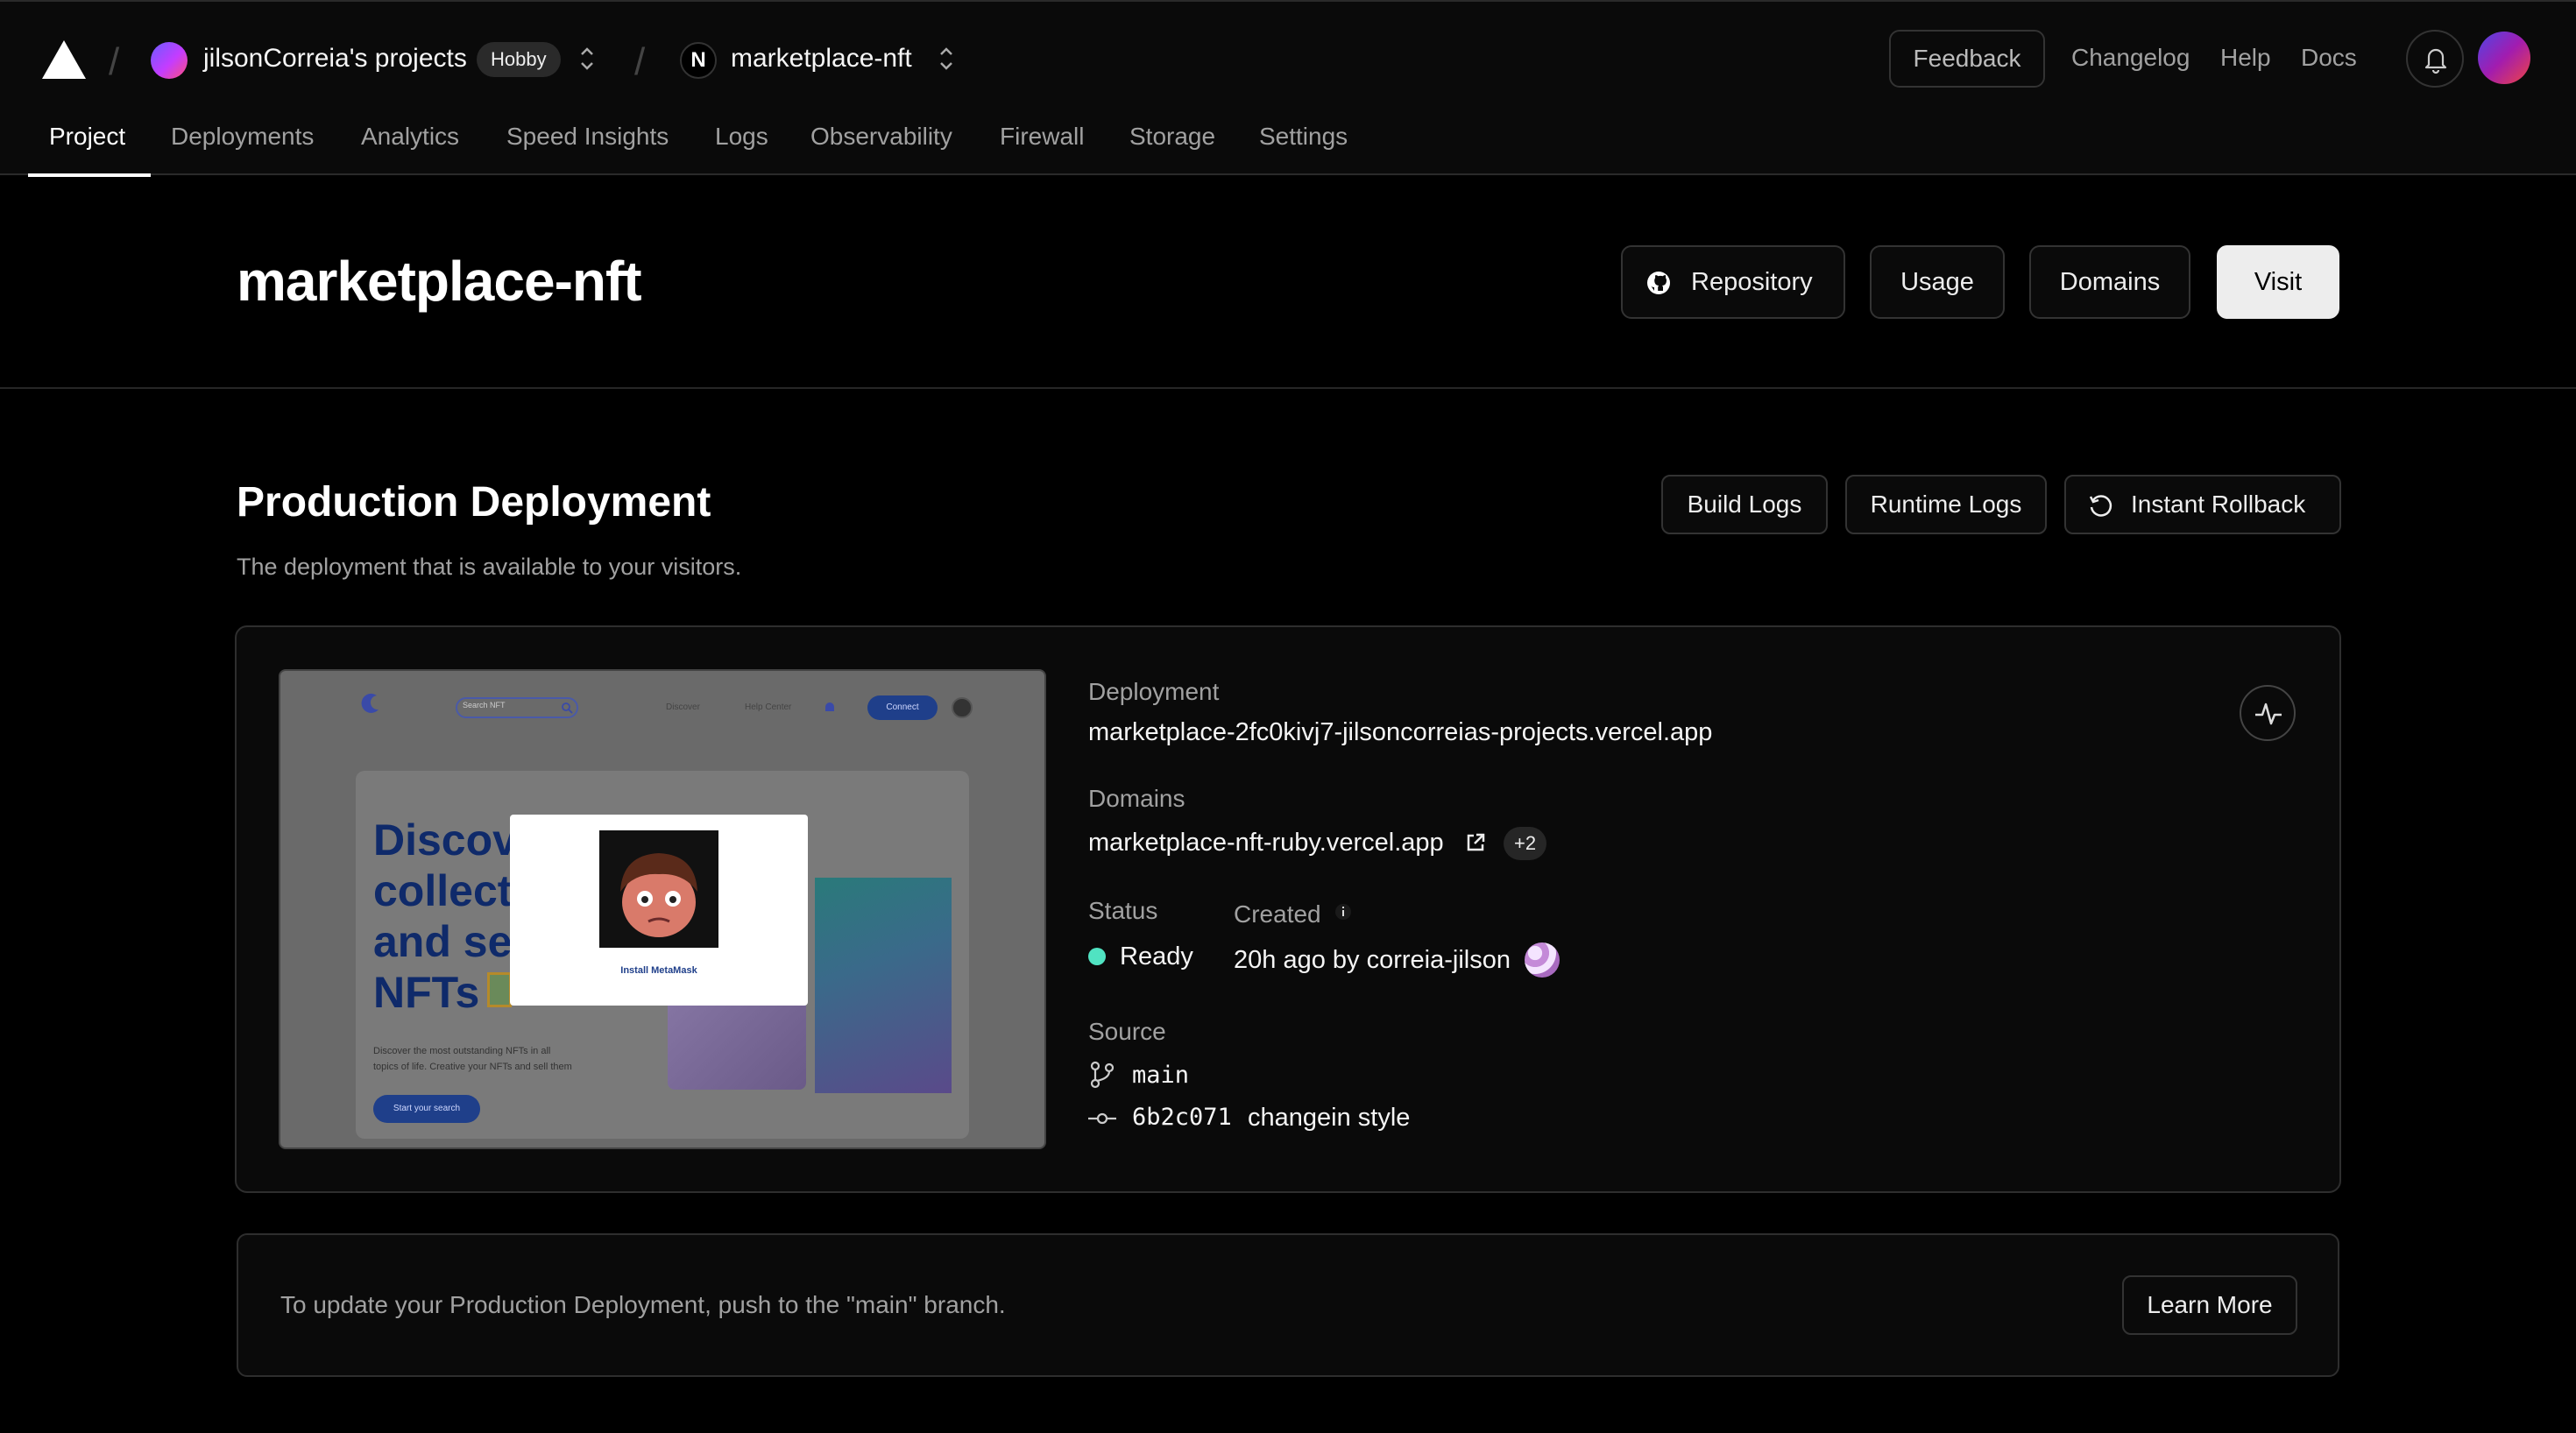 This screenshot has width=2576, height=1433. Describe the element at coordinates (2209, 1305) in the screenshot. I see `learn-more-button: Learn More` at that location.